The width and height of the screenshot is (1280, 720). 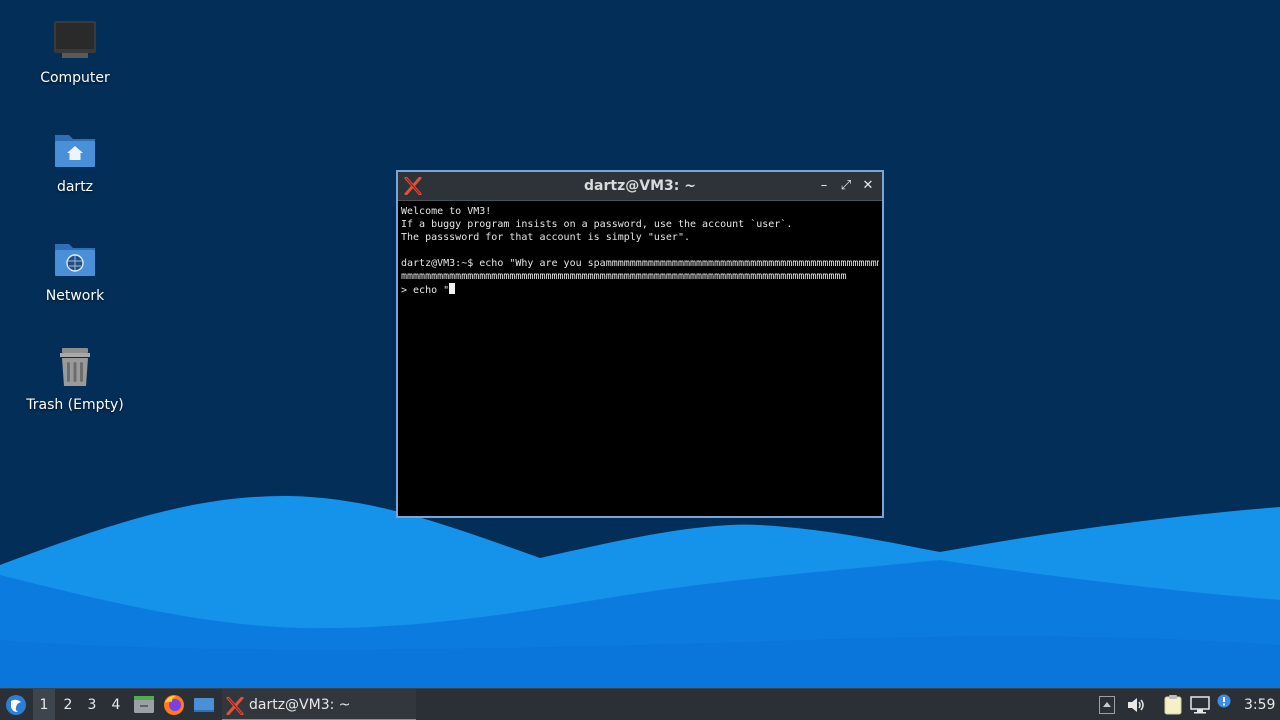 I want to click on network-button, so click(x=1201, y=704).